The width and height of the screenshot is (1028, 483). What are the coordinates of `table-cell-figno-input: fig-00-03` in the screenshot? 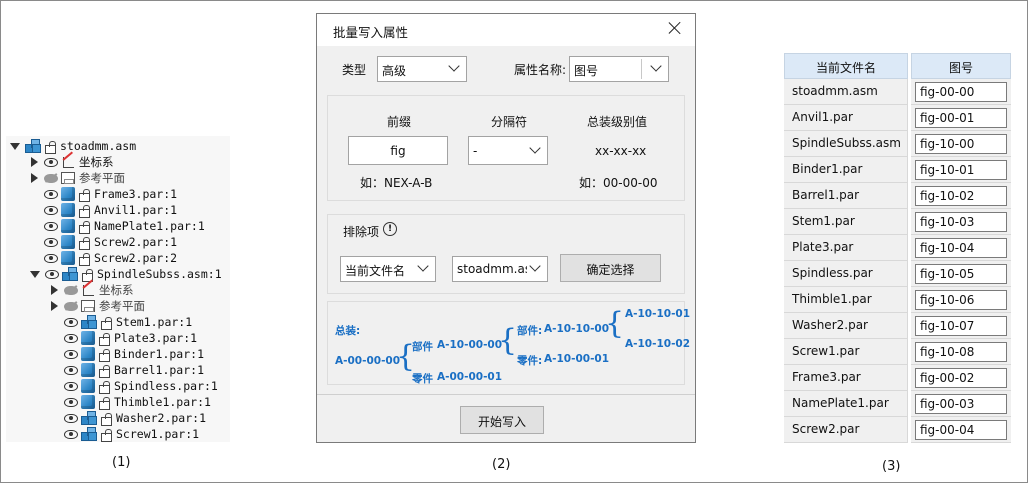 It's located at (961, 404).